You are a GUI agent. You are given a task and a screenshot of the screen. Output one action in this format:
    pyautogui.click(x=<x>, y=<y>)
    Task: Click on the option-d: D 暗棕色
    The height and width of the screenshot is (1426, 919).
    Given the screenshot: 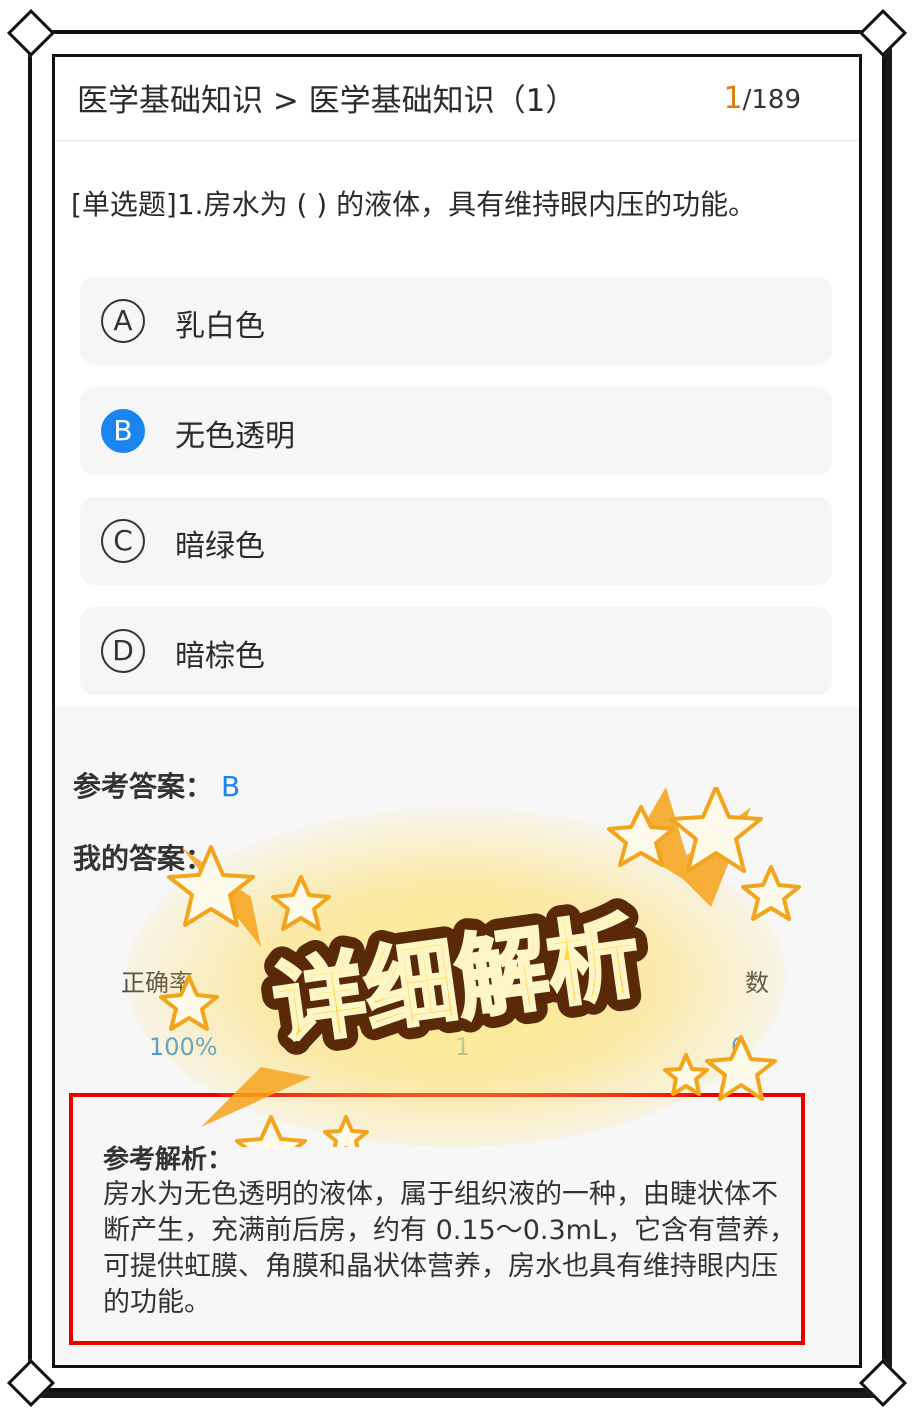 What is the action you would take?
    pyautogui.click(x=456, y=651)
    